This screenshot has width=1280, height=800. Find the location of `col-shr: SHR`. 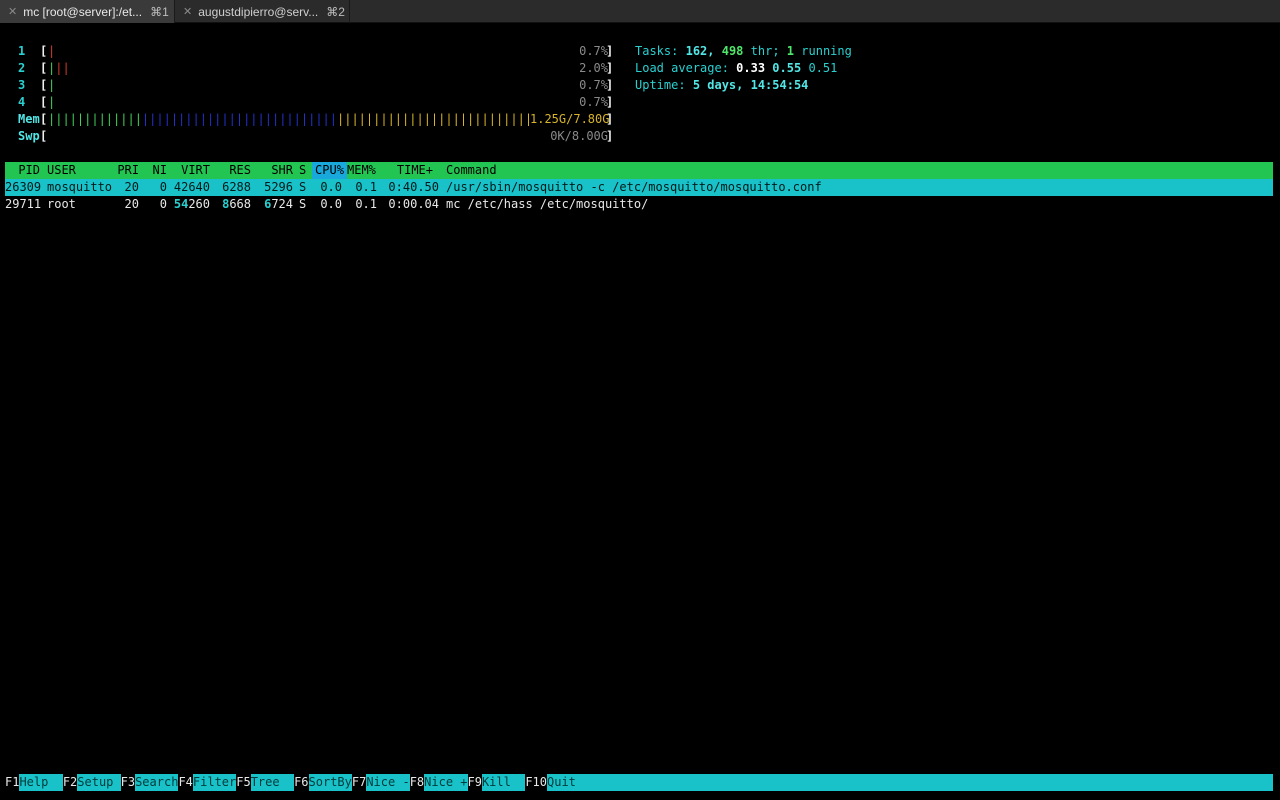

col-shr: SHR is located at coordinates (275, 170).